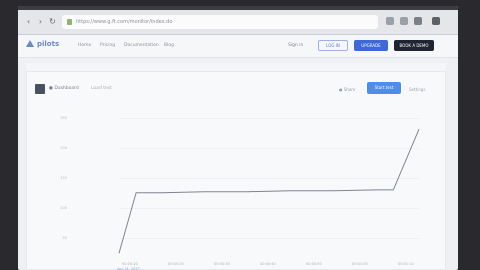  I want to click on back-icon: ‹, so click(28, 21).